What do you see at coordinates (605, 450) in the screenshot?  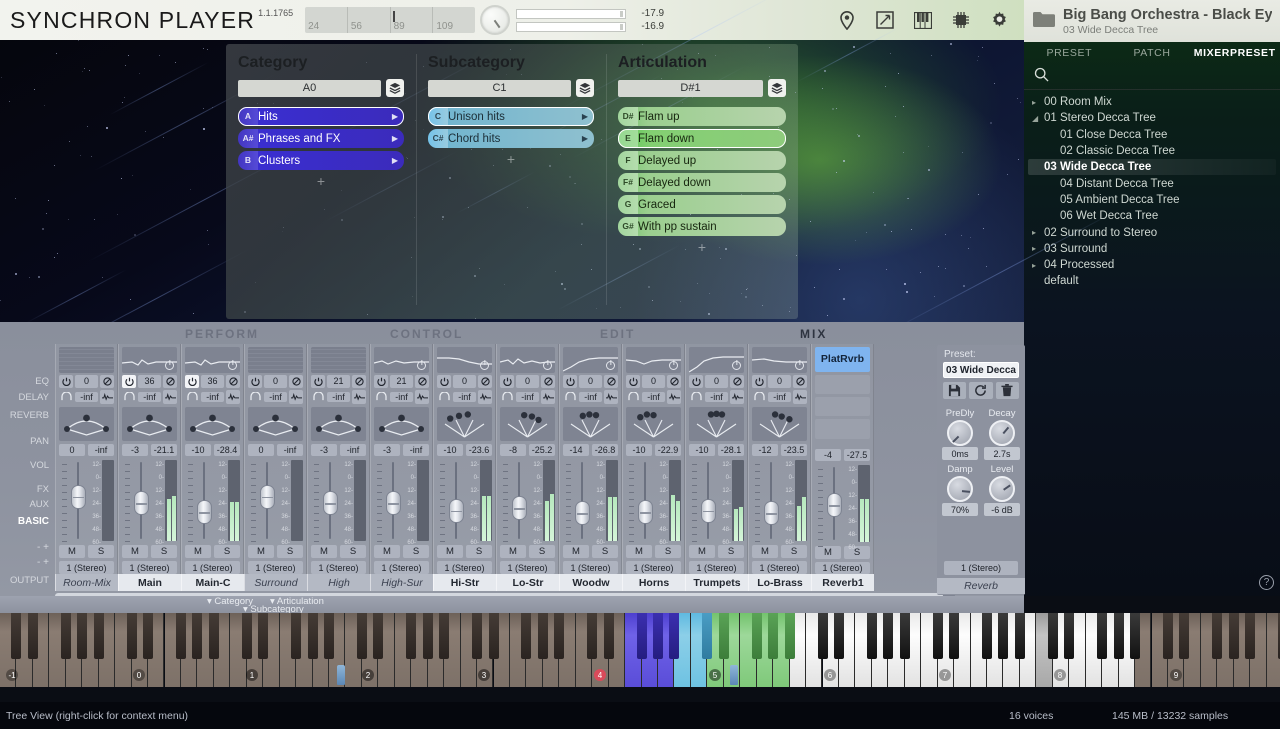 I see `volume-db: -26.8` at bounding box center [605, 450].